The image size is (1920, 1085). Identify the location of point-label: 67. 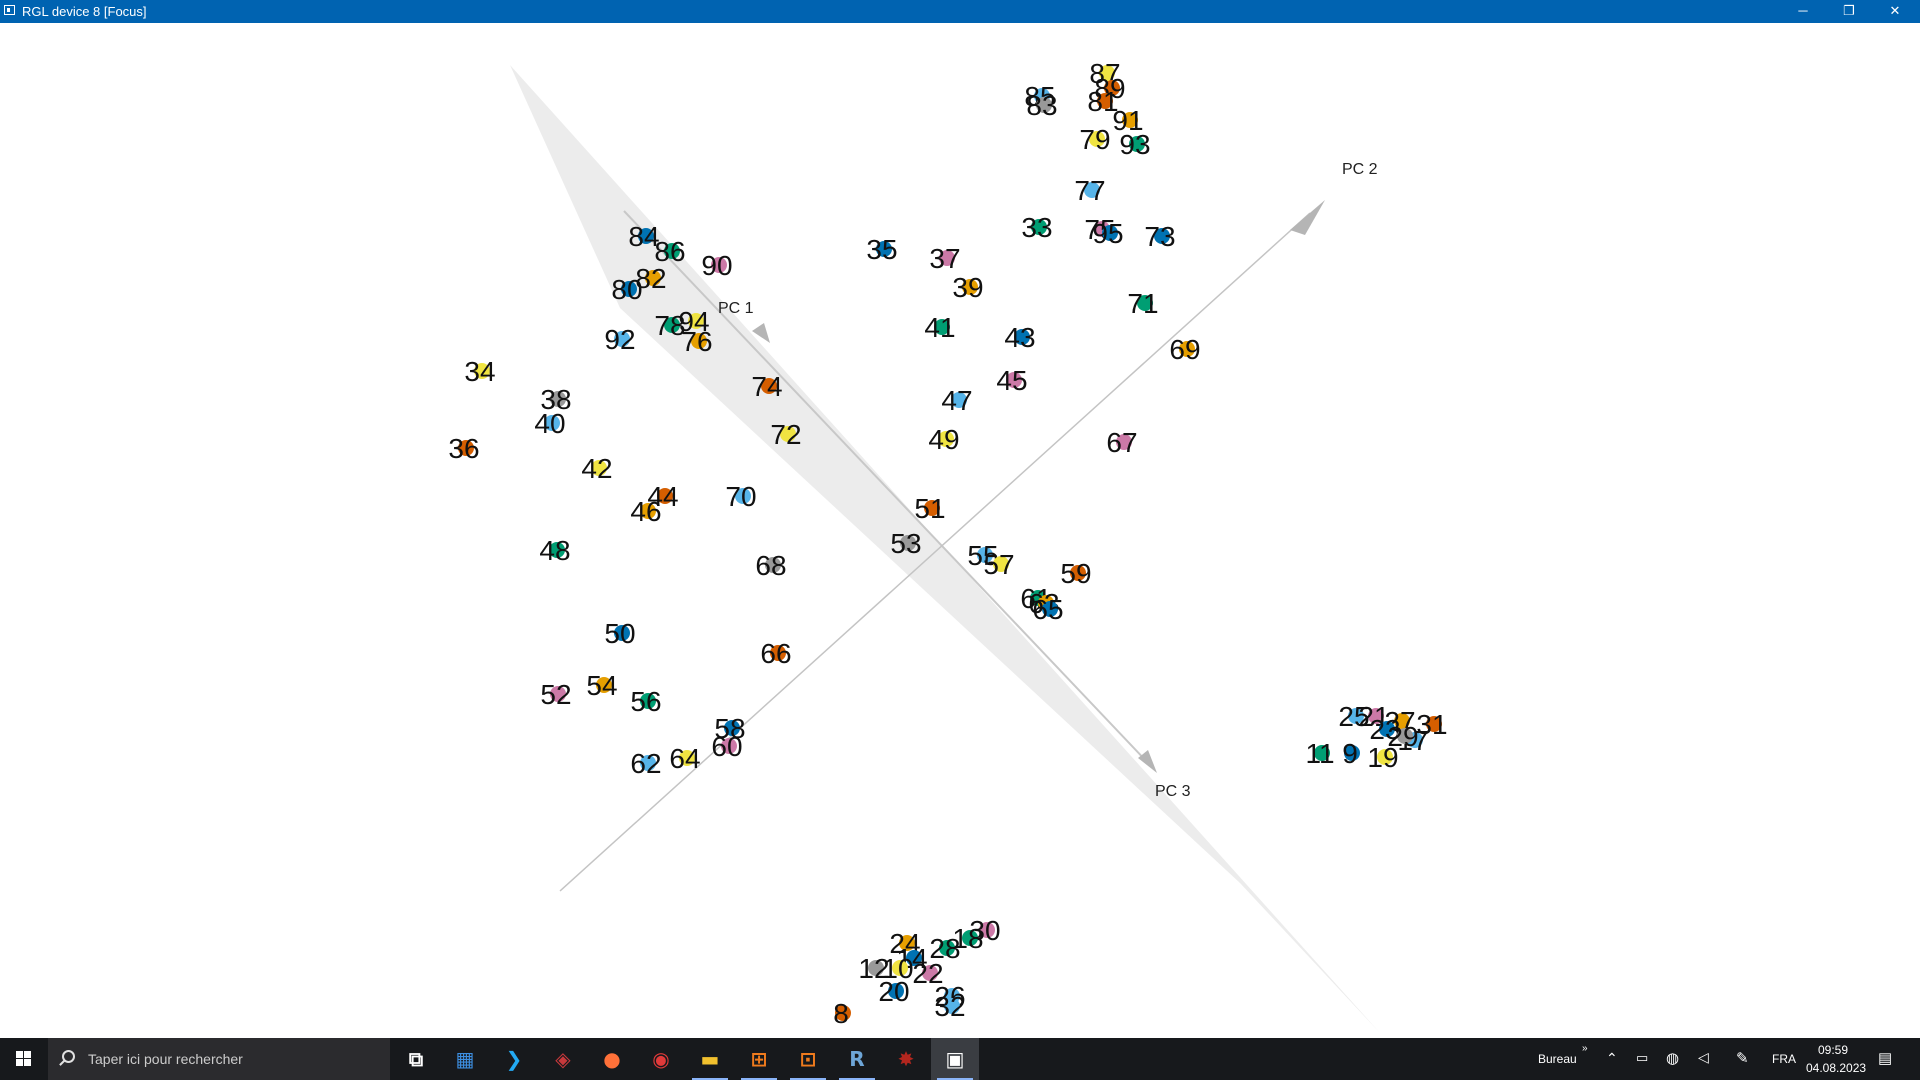
(1121, 442).